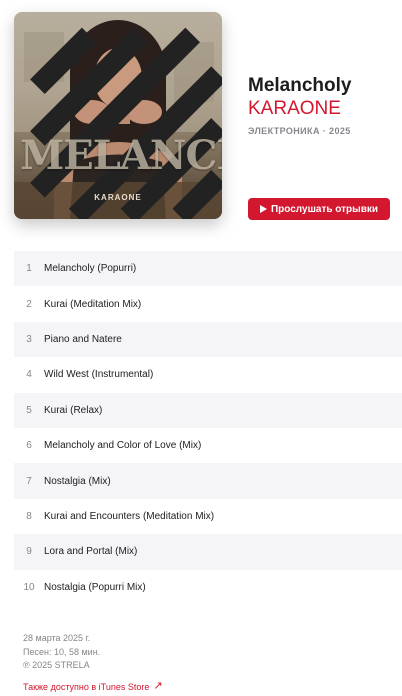  What do you see at coordinates (208, 410) in the screenshot?
I see `track-row: 5 Kurai (Relax)` at bounding box center [208, 410].